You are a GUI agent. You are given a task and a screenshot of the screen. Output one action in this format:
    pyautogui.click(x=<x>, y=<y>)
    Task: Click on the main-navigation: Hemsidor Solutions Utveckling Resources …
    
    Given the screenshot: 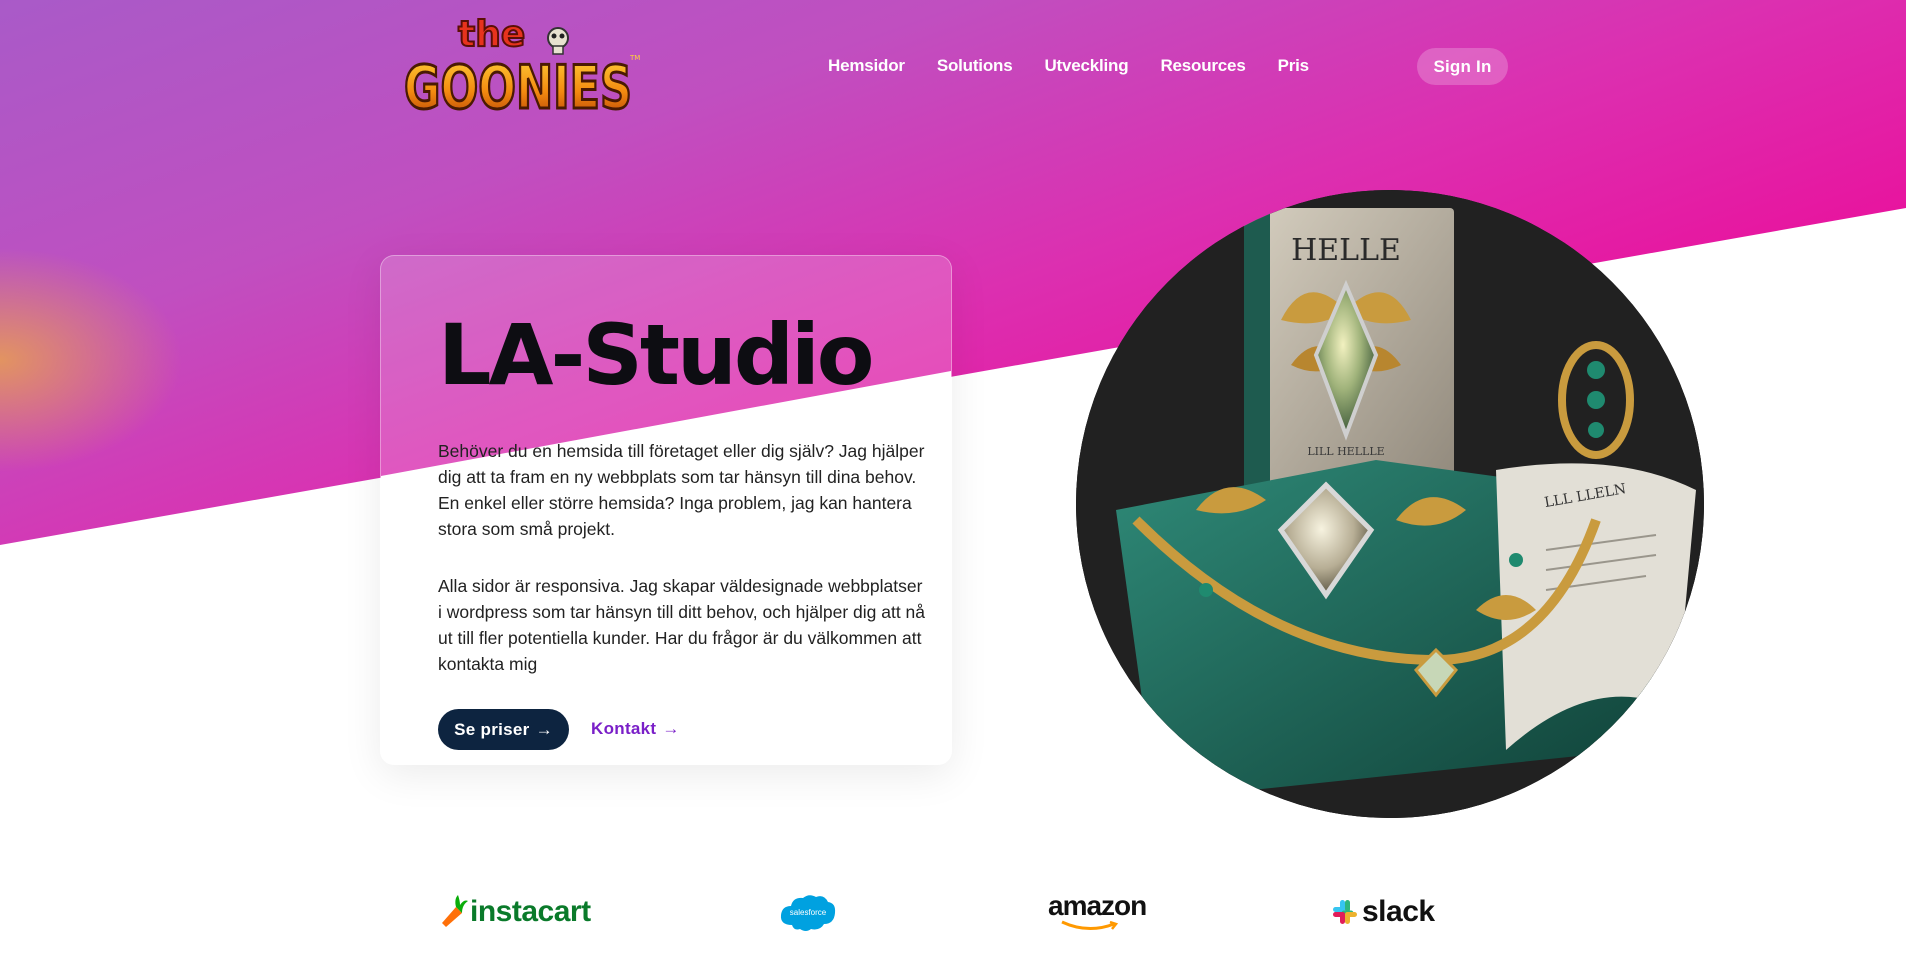 What is the action you would take?
    pyautogui.click(x=1084, y=66)
    